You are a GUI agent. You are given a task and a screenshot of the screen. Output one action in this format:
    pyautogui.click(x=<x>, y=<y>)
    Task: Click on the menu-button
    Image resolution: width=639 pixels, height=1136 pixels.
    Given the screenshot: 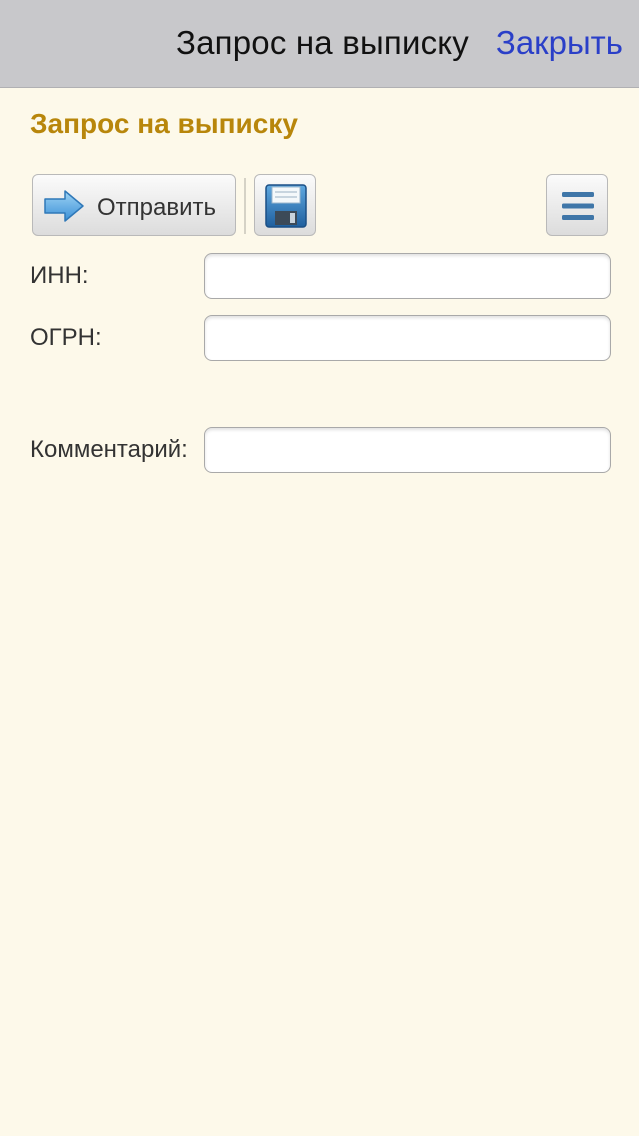 What is the action you would take?
    pyautogui.click(x=577, y=205)
    